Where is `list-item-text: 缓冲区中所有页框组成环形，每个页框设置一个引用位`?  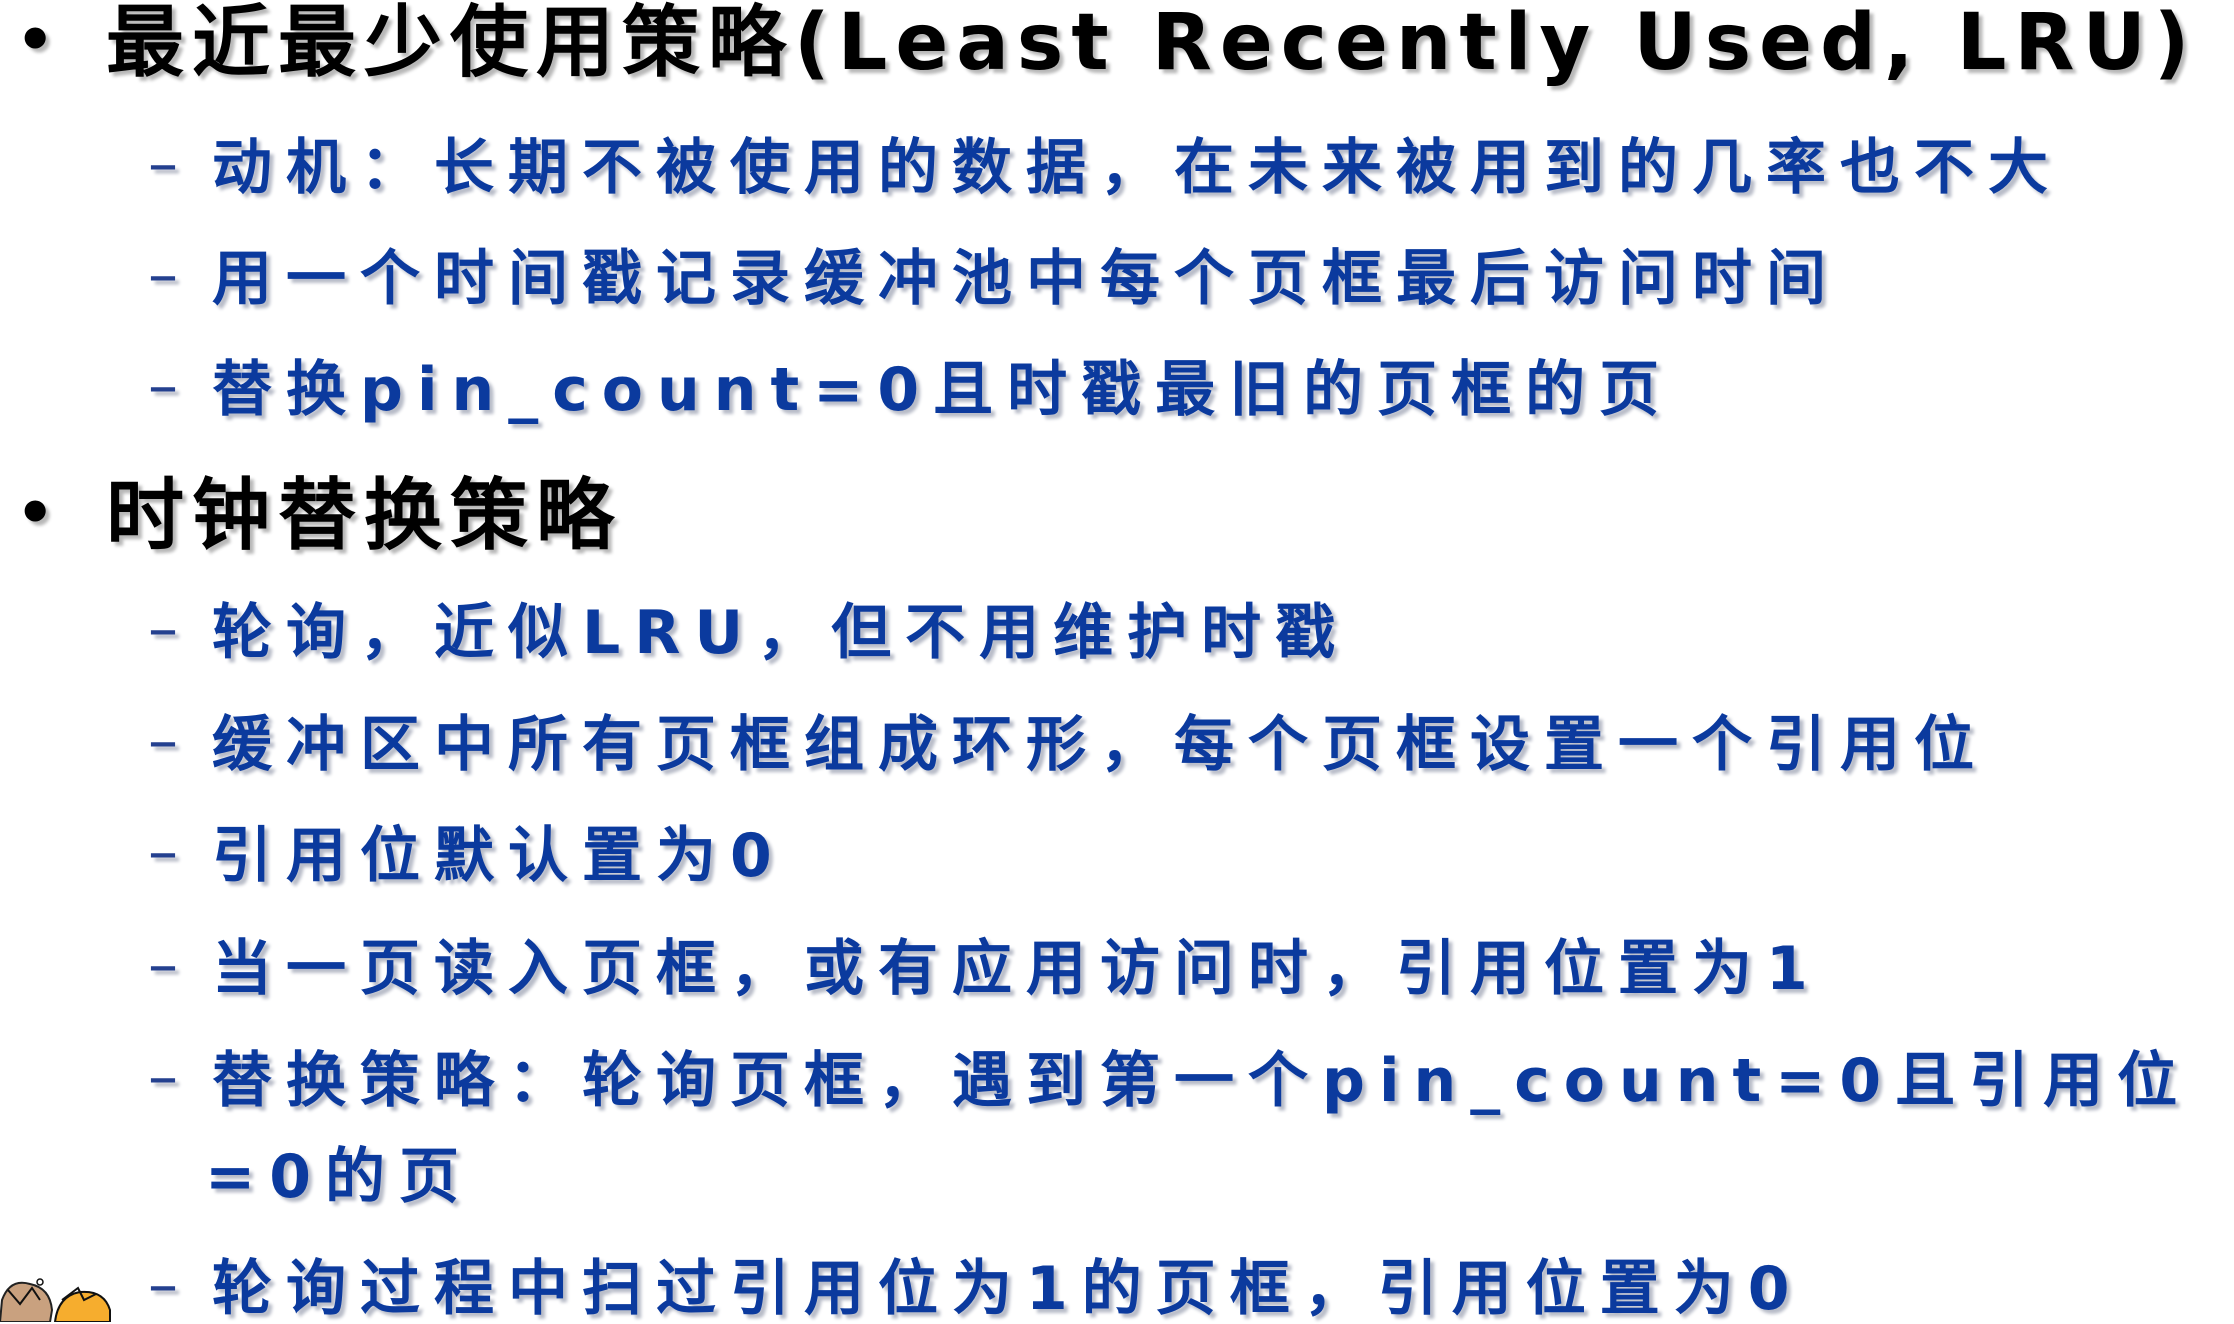 list-item-text: 缓冲区中所有页框组成环形，每个页框设置一个引用位 is located at coordinates (1100, 745).